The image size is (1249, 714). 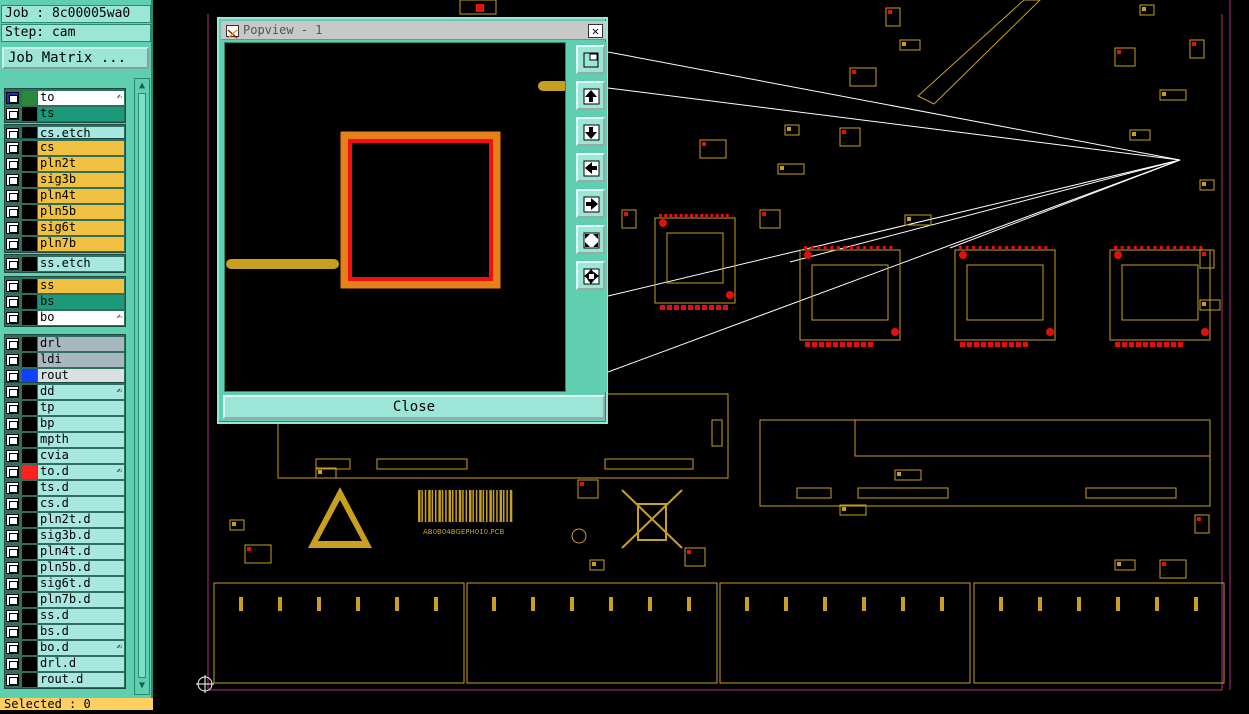 I want to click on layer-name: tp, so click(x=81, y=408).